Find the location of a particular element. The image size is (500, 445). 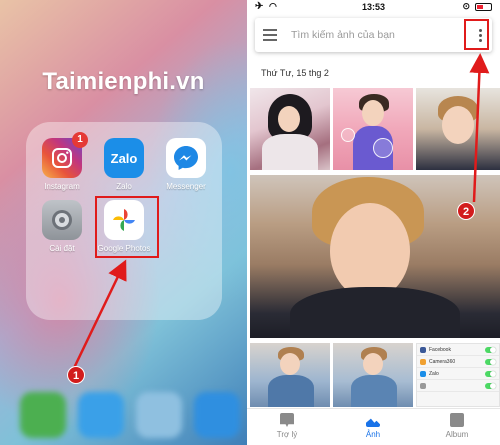

app-zalo: Zalo Zalo is located at coordinates (124, 164).